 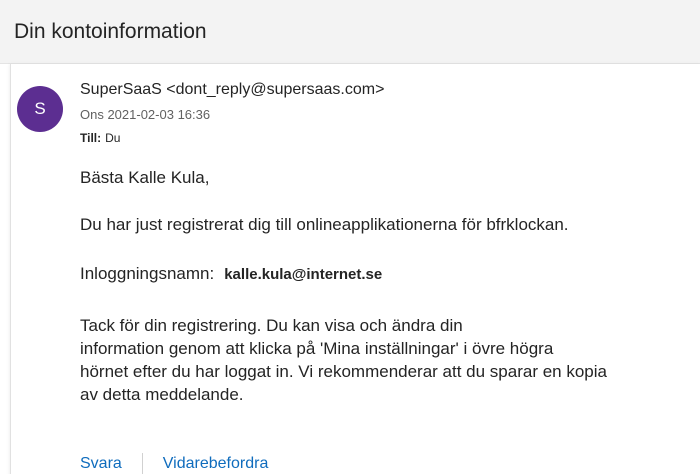 I want to click on to-value: Du, so click(x=113, y=138).